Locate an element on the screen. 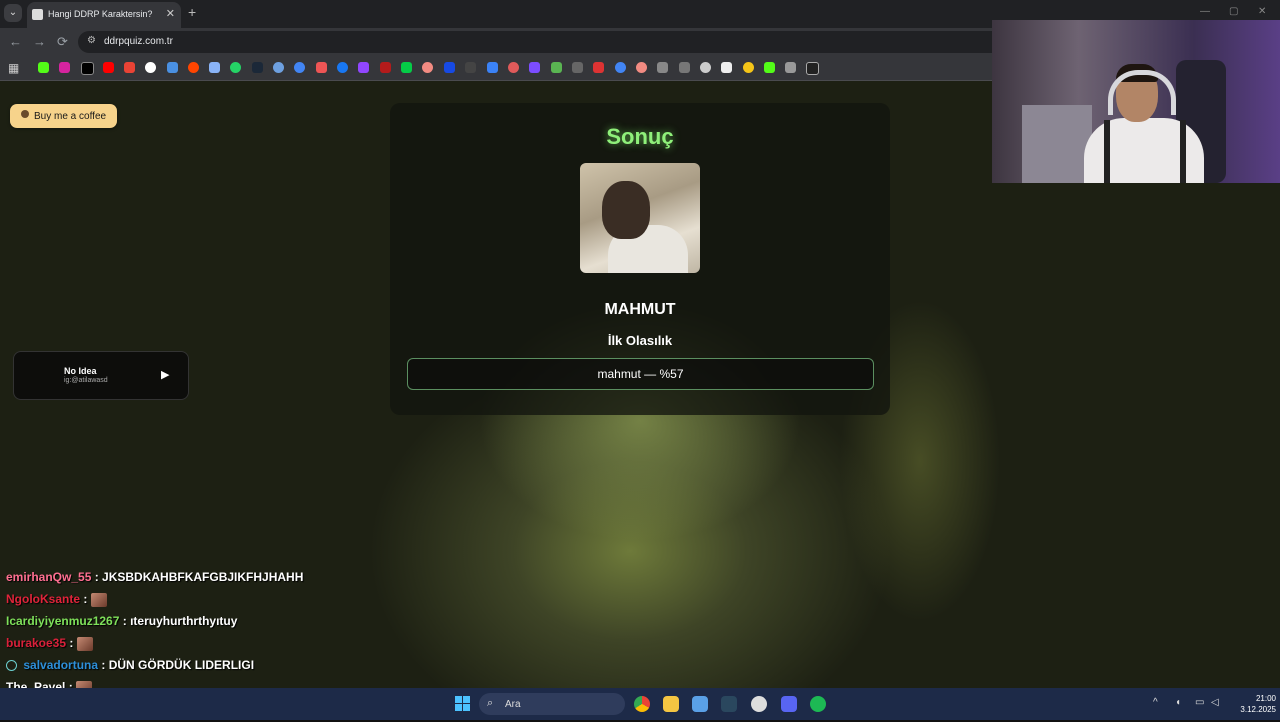 The image size is (1280, 722). x-icon is located at coordinates (87, 68).